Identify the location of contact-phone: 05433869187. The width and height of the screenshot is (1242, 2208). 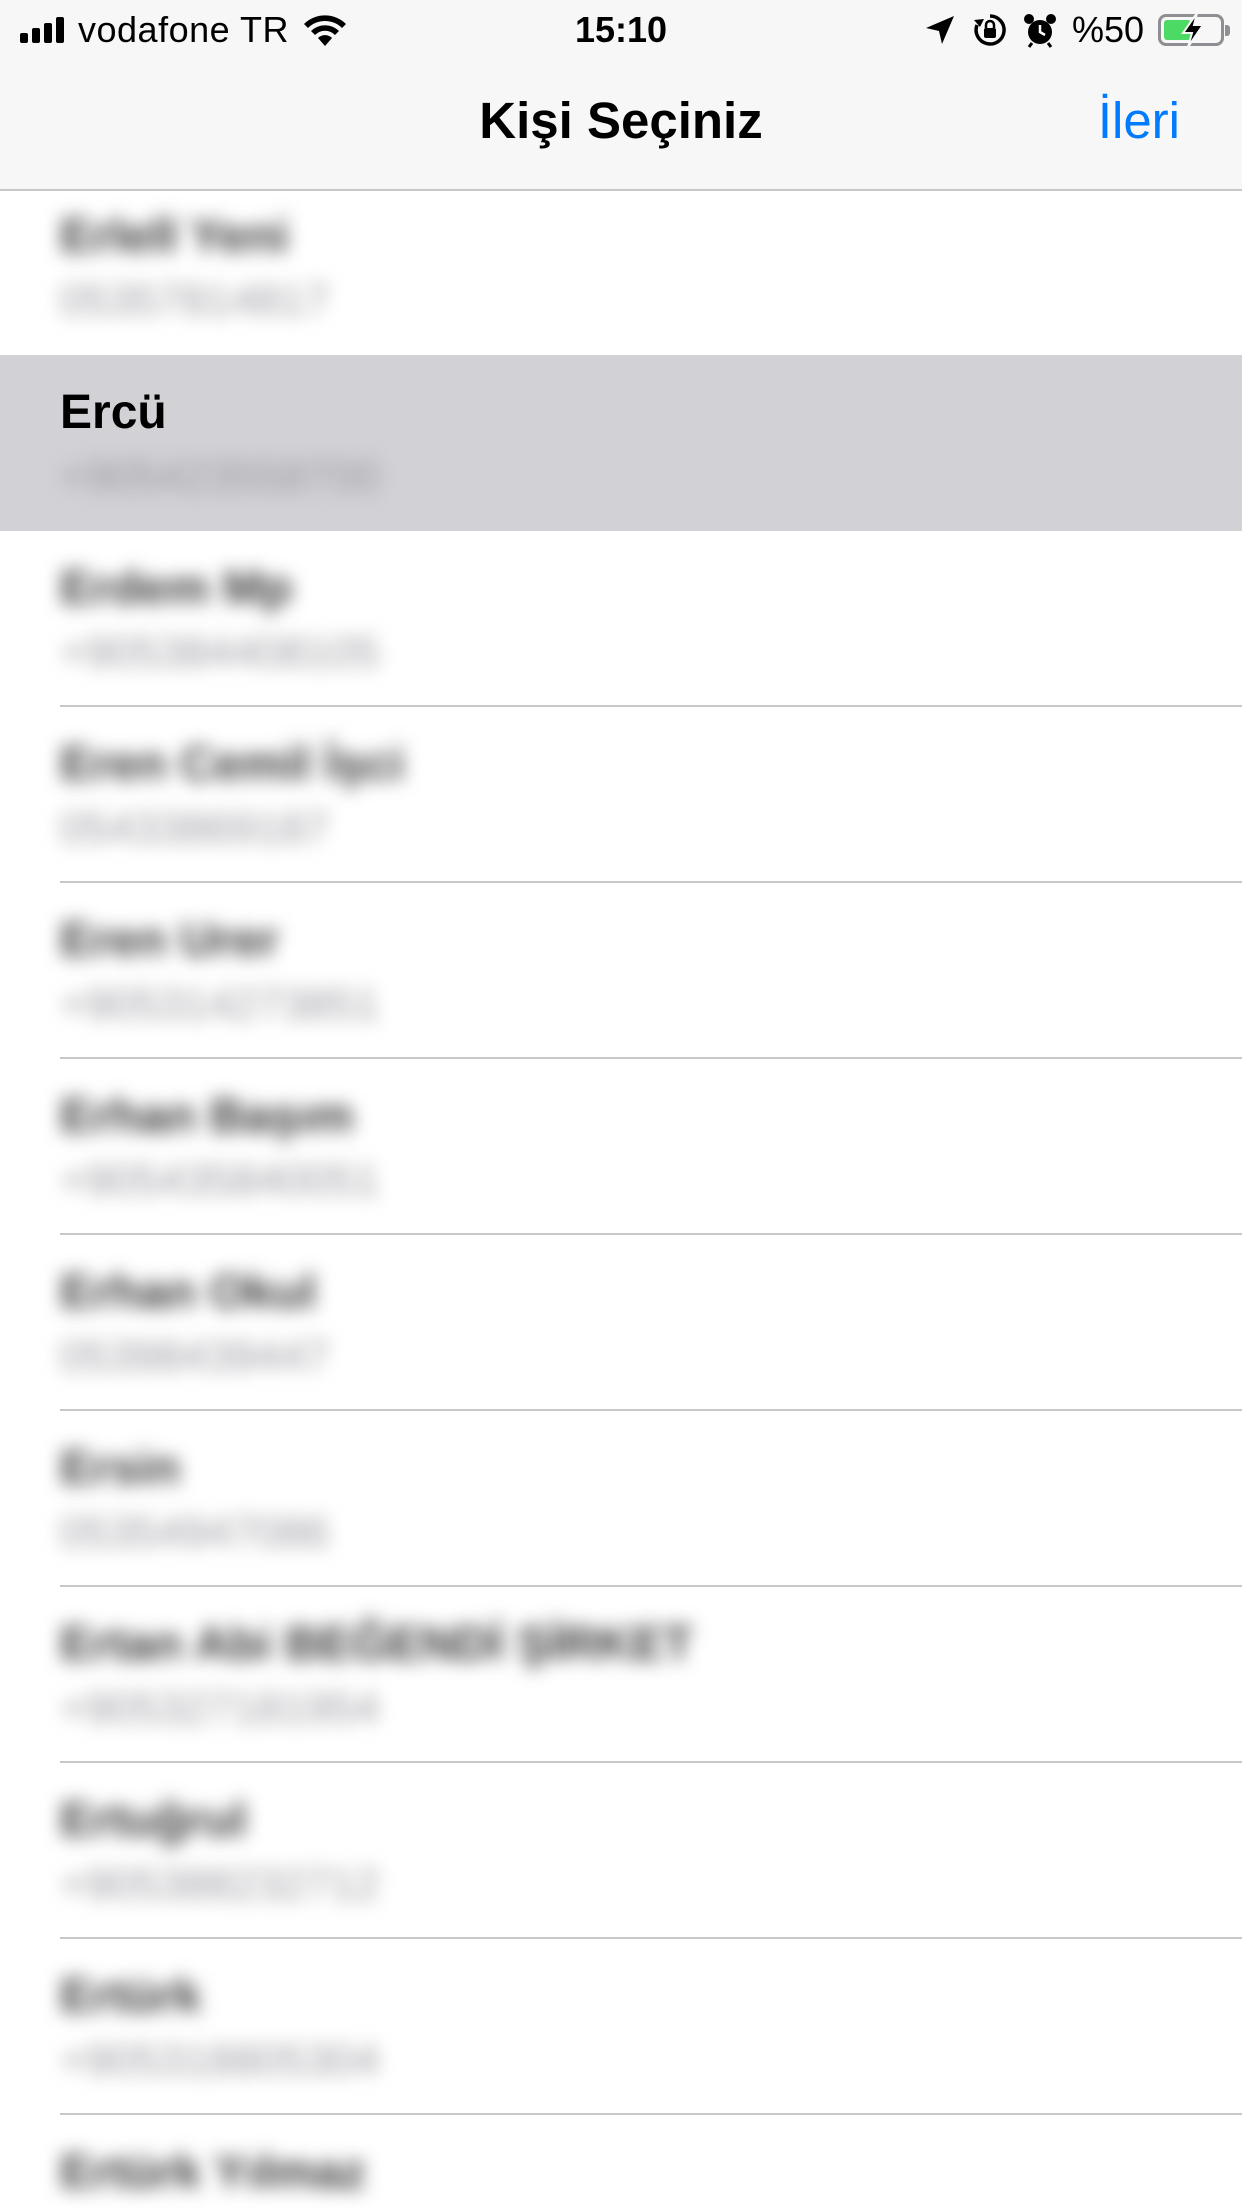
(195, 828).